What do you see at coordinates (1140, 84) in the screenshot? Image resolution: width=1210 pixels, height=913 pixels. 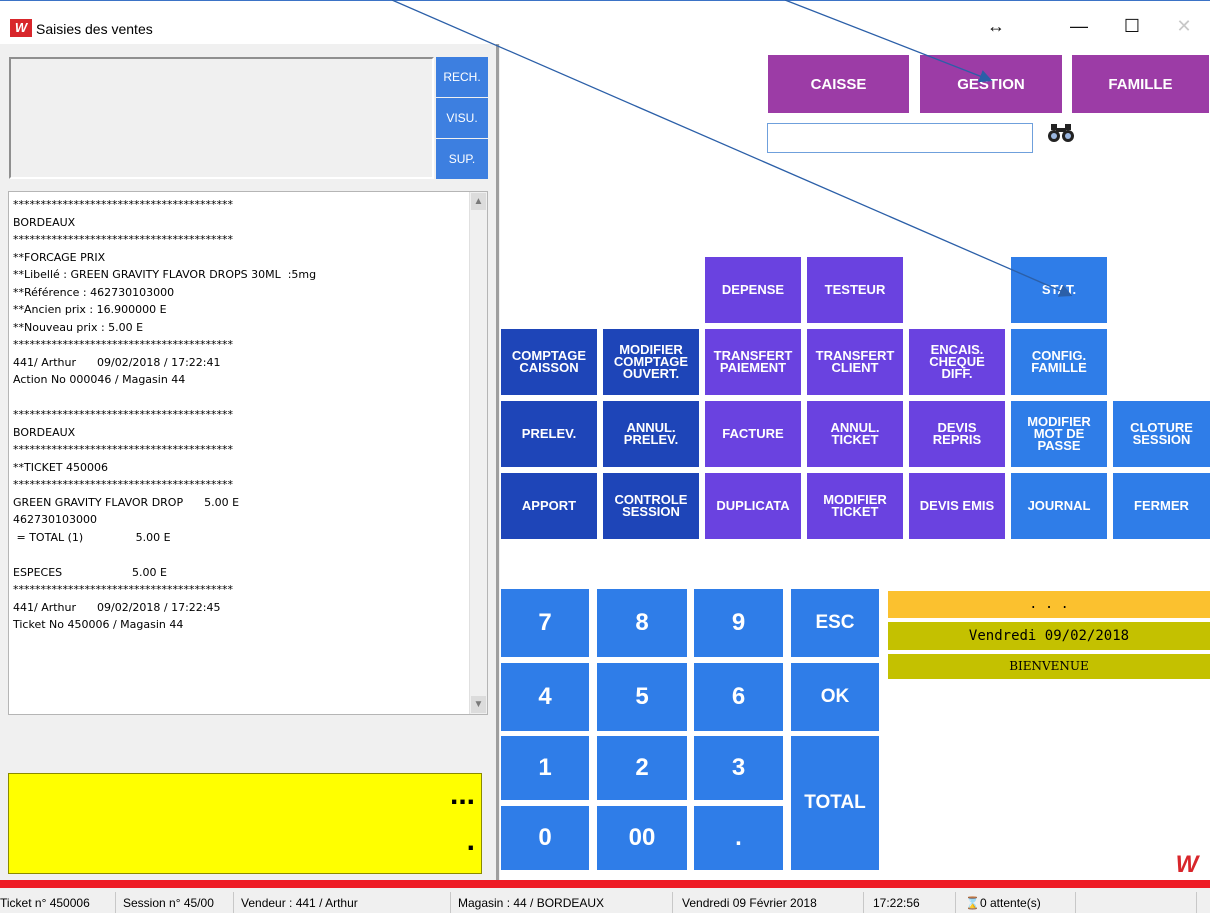 I see `famille-button: FAMILLE` at bounding box center [1140, 84].